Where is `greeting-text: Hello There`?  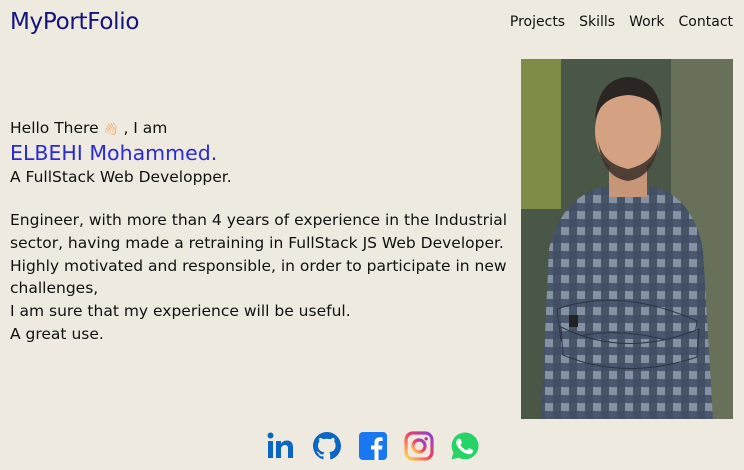
greeting-text: Hello There is located at coordinates (54, 128).